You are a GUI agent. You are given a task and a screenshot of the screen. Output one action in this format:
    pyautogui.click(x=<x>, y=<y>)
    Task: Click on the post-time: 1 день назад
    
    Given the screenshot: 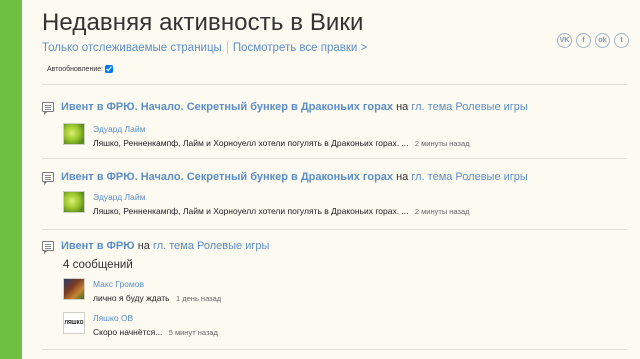 What is the action you would take?
    pyautogui.click(x=199, y=298)
    